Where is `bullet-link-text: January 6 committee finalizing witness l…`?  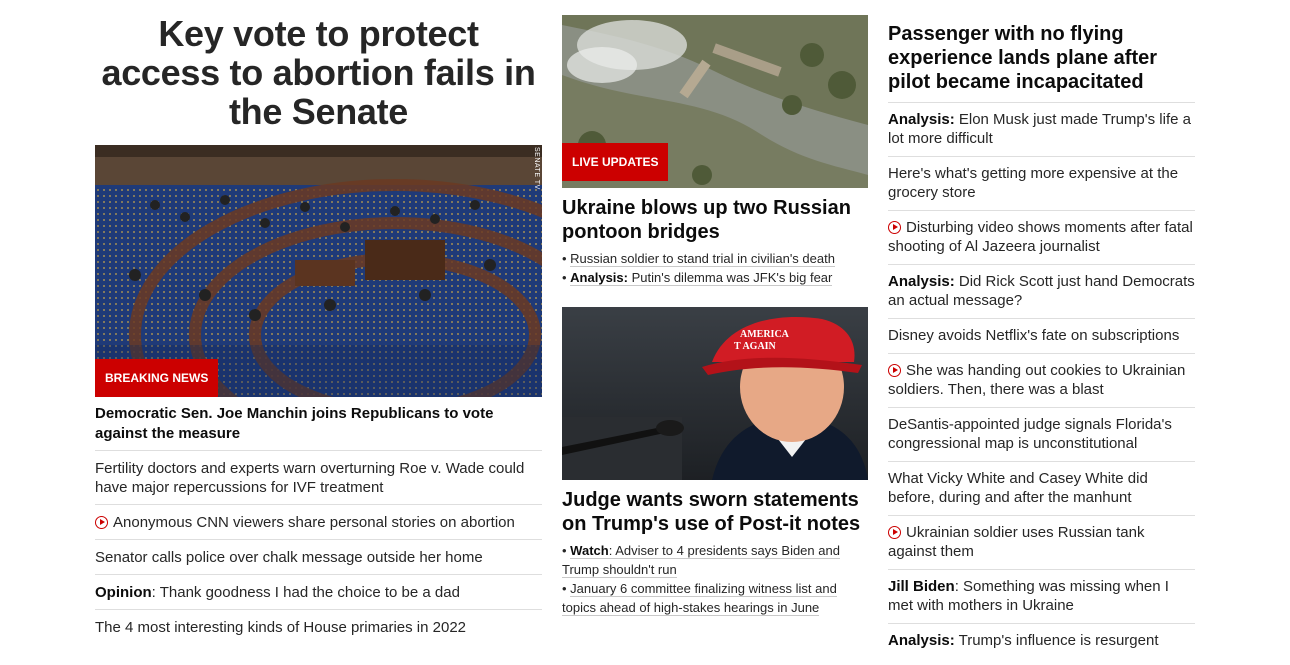
bullet-link-text: January 6 committee finalizing witness l… is located at coordinates (699, 598).